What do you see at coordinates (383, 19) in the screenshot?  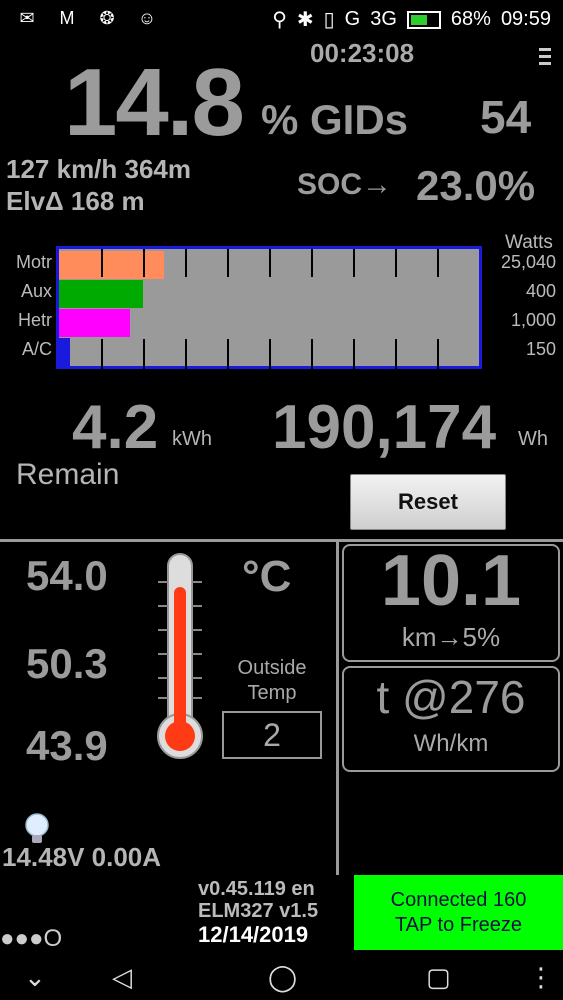 I see `signal-3g-icon: 3G` at bounding box center [383, 19].